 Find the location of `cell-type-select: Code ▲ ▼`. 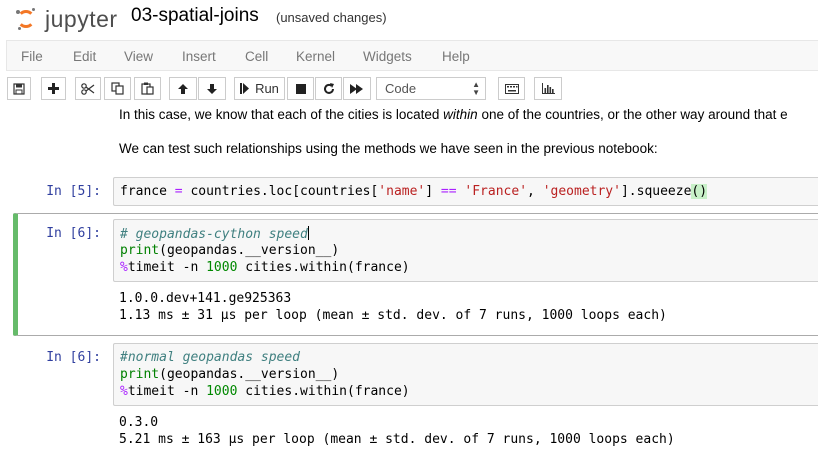

cell-type-select: Code ▲ ▼ is located at coordinates (431, 88).